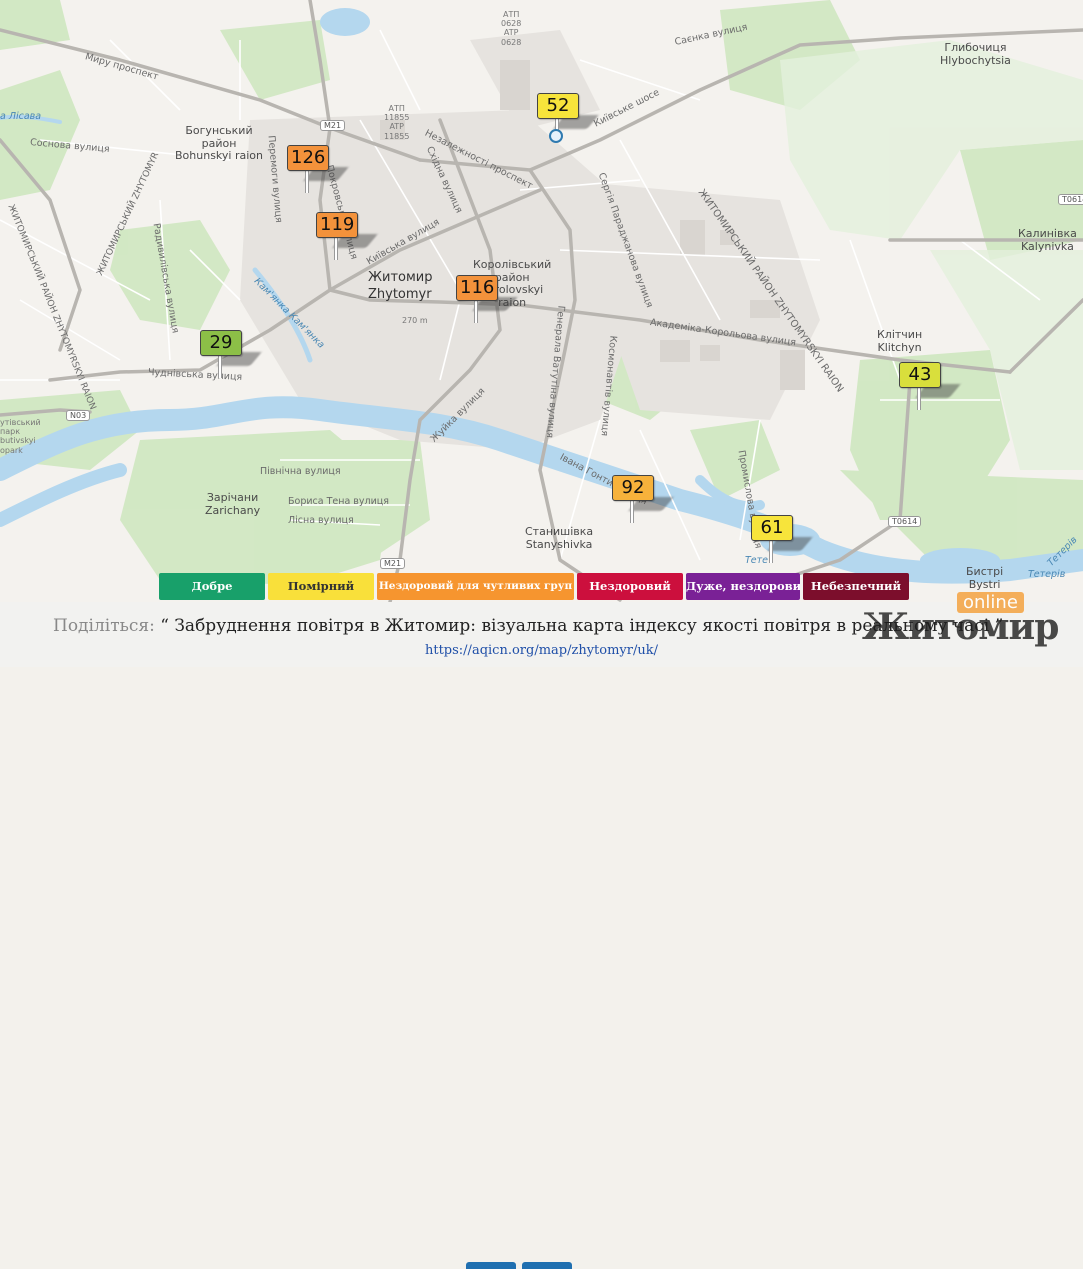 The width and height of the screenshot is (1083, 1269). What do you see at coordinates (321, 586) in the screenshot?
I see `legend-moderate: Помірний` at bounding box center [321, 586].